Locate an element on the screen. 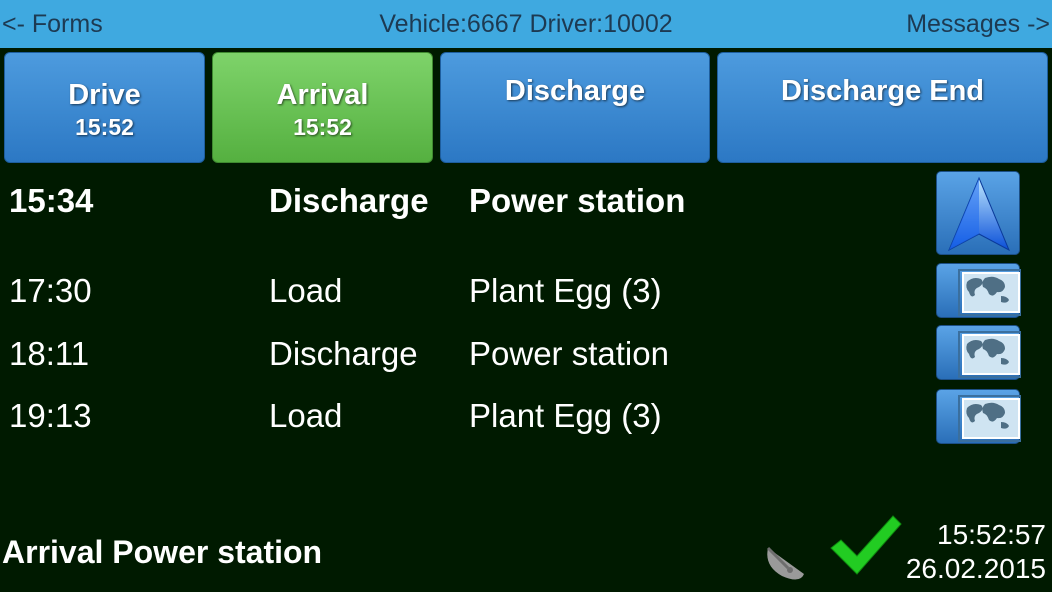 The image size is (1052, 592). checkmark-icon is located at coordinates (865, 549).